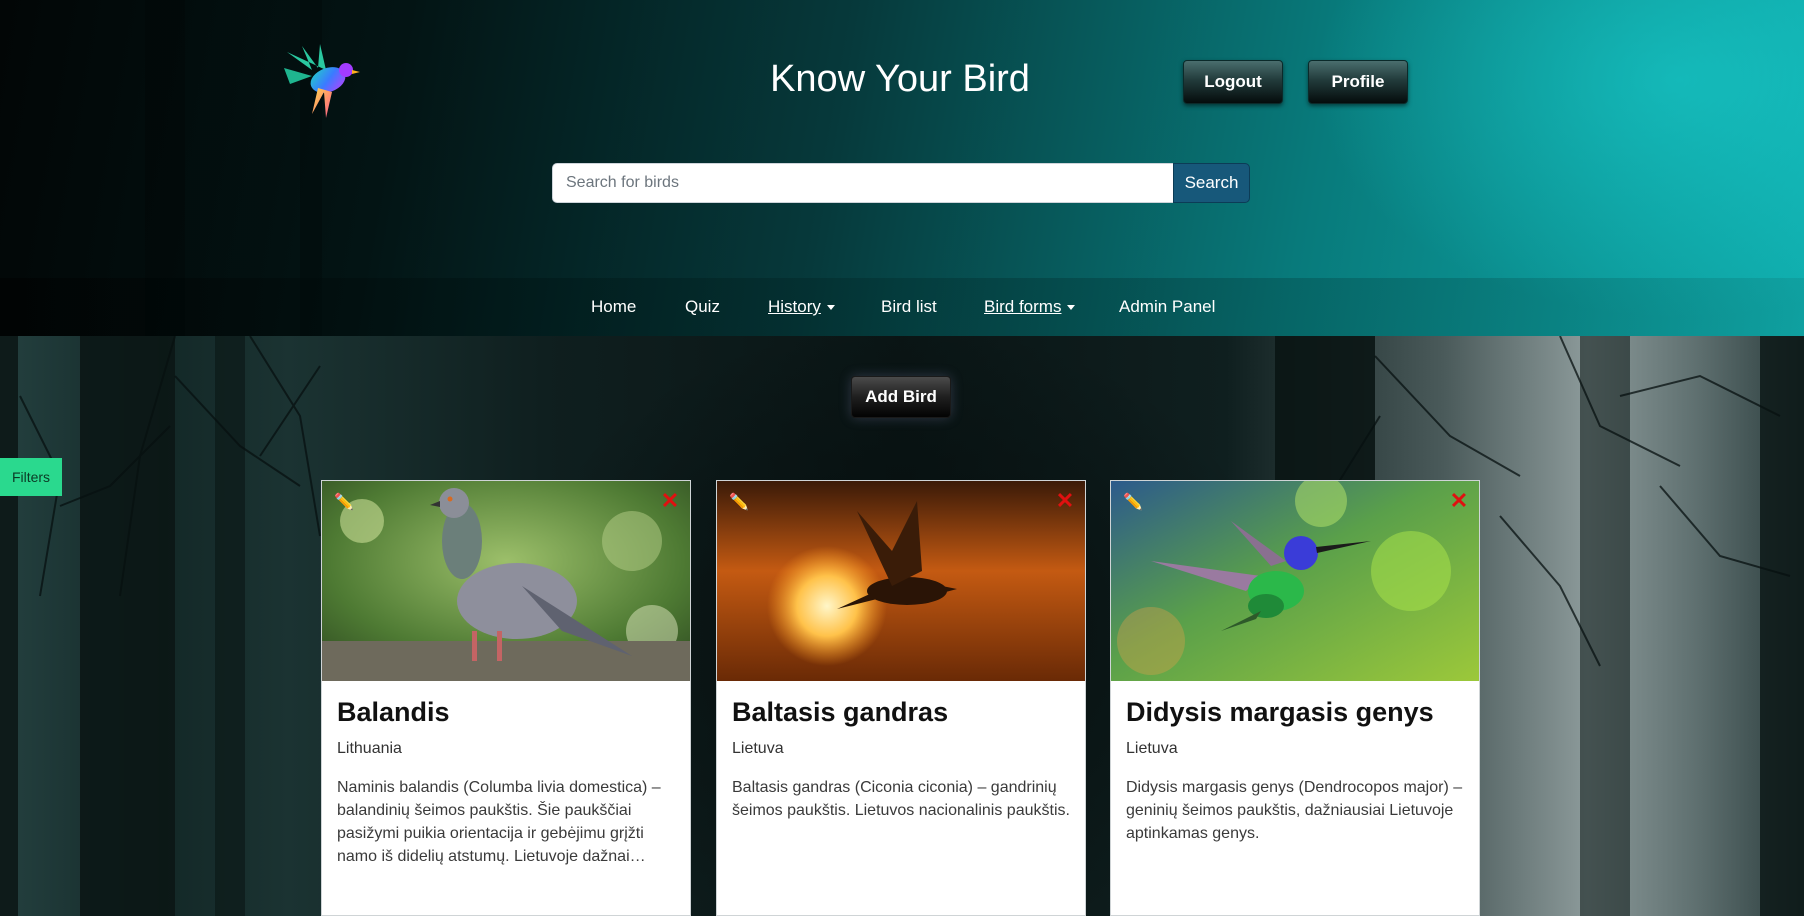 The width and height of the screenshot is (1804, 916). I want to click on search-button: Search, so click(1211, 183).